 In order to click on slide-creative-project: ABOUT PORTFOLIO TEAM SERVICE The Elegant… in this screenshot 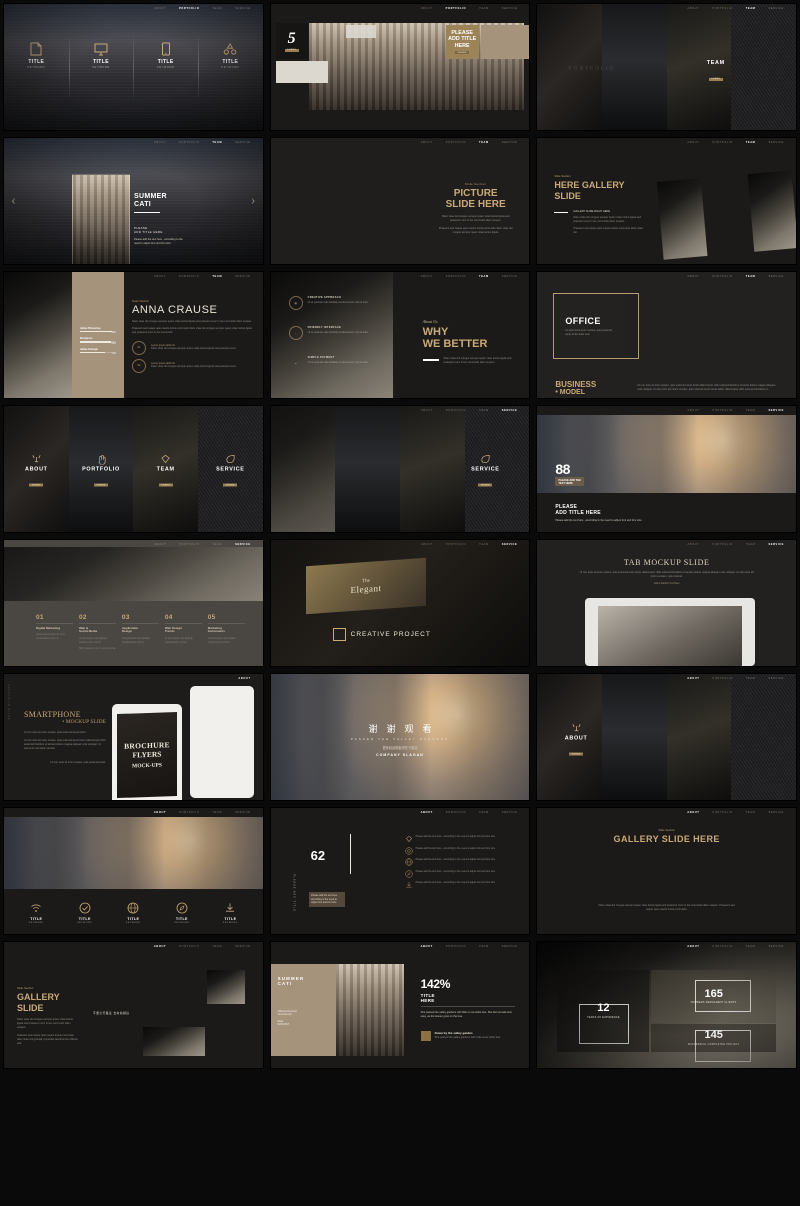, I will do `click(400, 603)`.